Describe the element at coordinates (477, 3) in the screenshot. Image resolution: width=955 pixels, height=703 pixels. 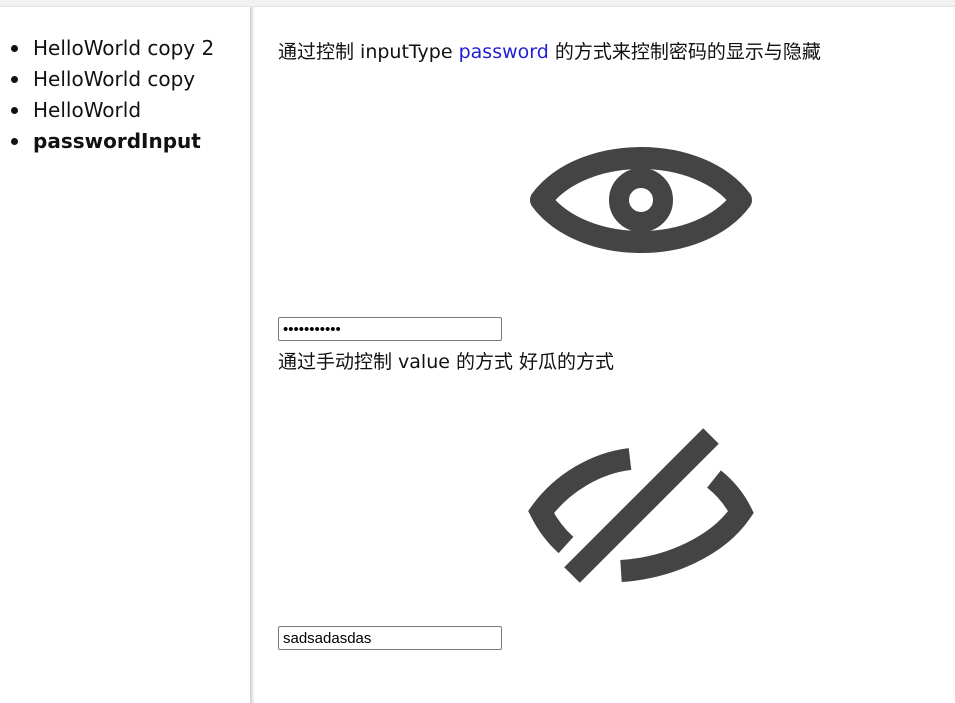
I see `top-bar` at that location.